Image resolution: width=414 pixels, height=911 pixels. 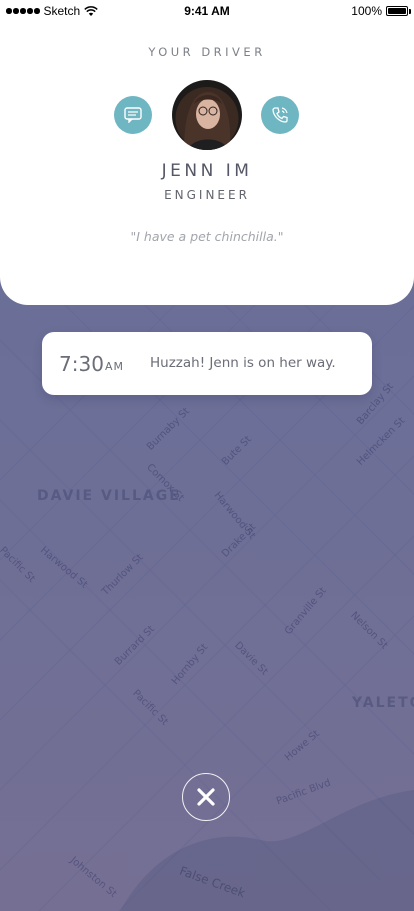 What do you see at coordinates (109, 496) in the screenshot?
I see `district-label: DAVIE VILLAGE` at bounding box center [109, 496].